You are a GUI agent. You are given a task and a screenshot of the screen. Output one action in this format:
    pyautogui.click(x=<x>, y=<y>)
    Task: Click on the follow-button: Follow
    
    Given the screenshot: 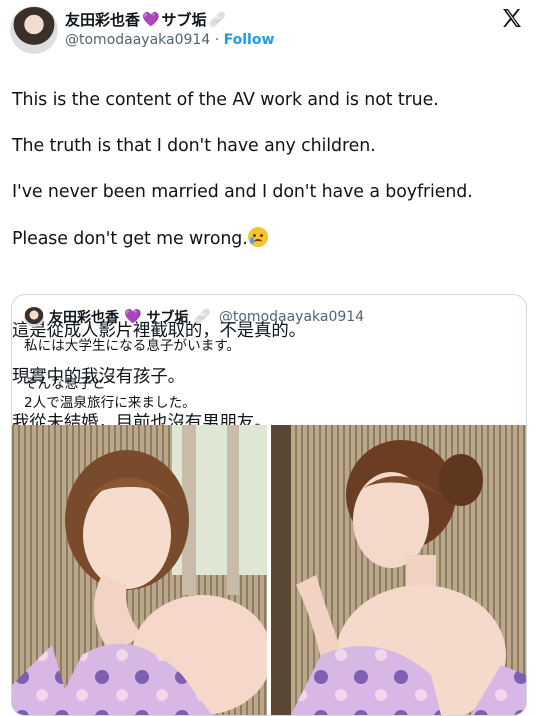 What is the action you would take?
    pyautogui.click(x=249, y=40)
    